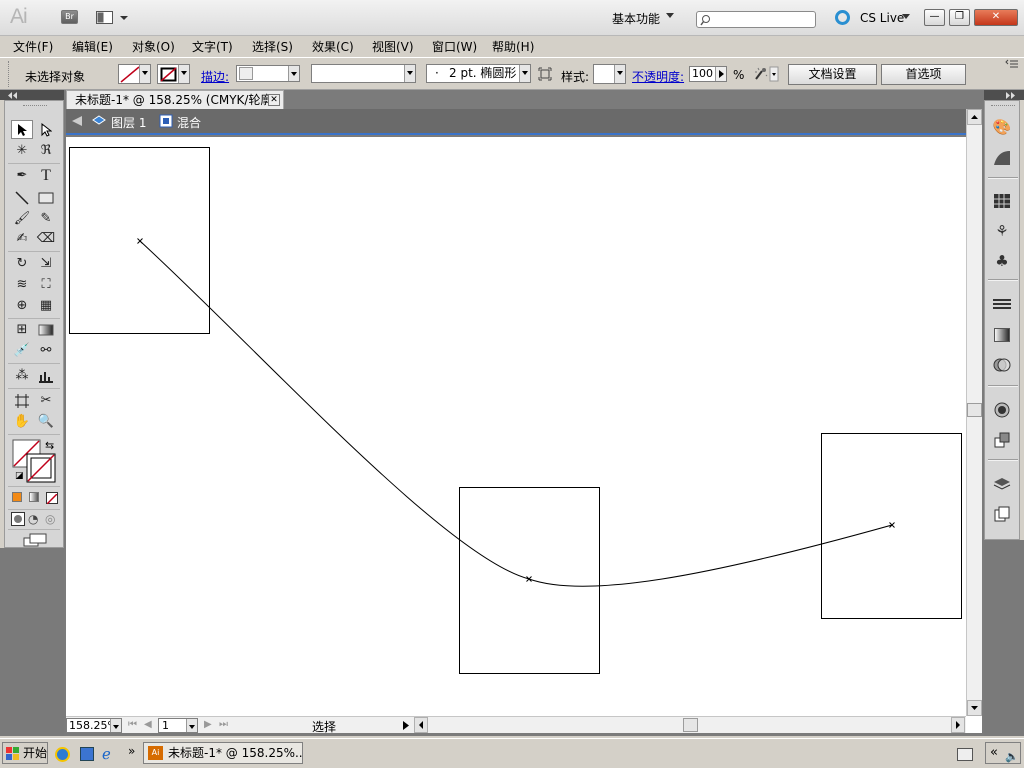 This screenshot has width=1024, height=768. Describe the element at coordinates (1002, 261) in the screenshot. I see `symbols-panel-icon: ♣` at that location.